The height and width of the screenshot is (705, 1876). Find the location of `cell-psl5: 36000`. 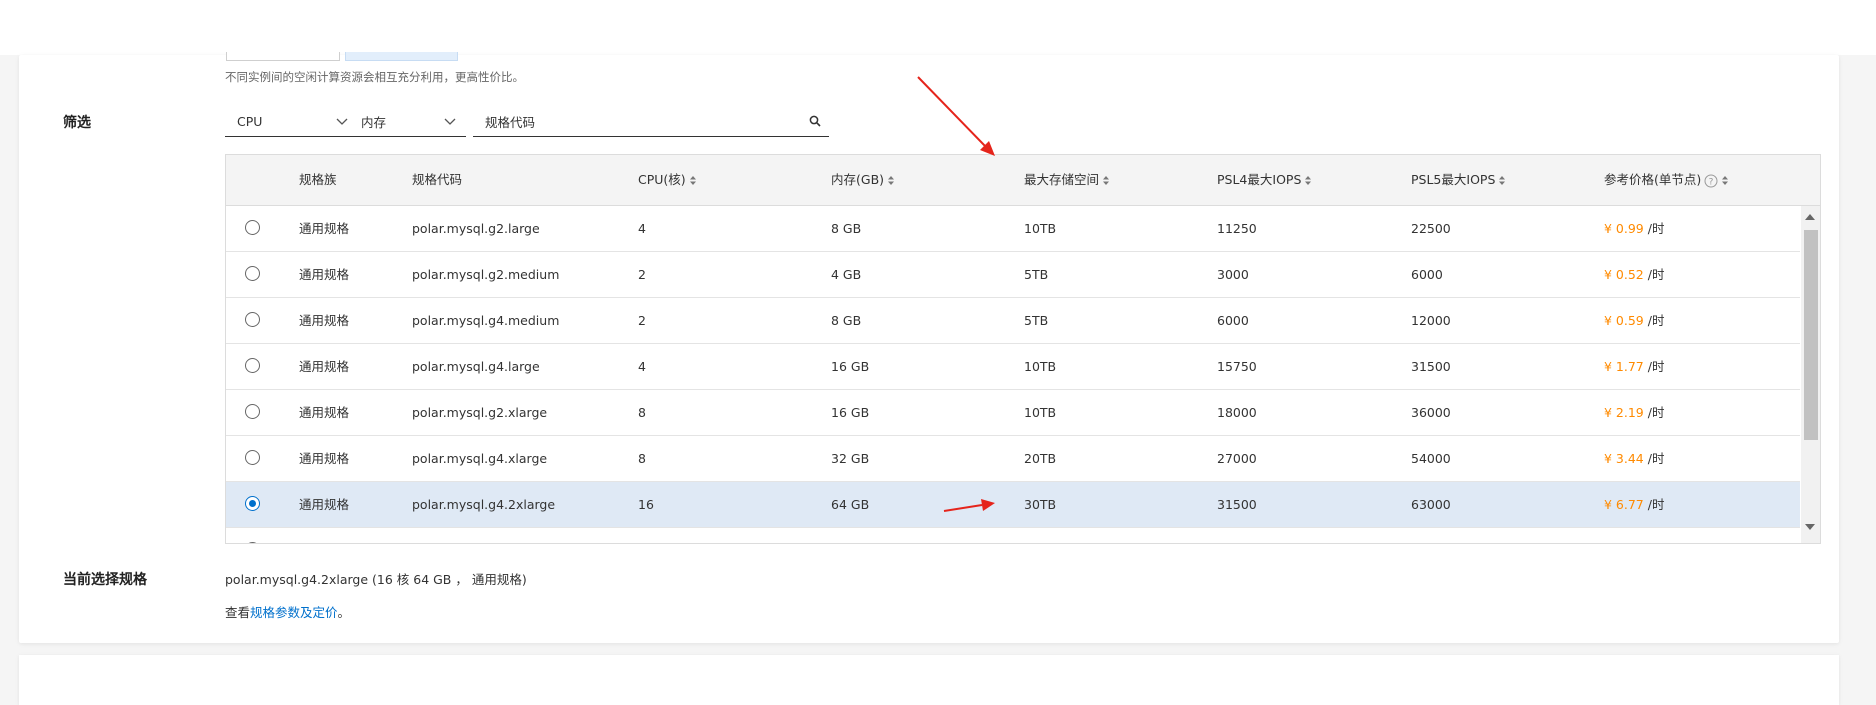

cell-psl5: 36000 is located at coordinates (1431, 412).